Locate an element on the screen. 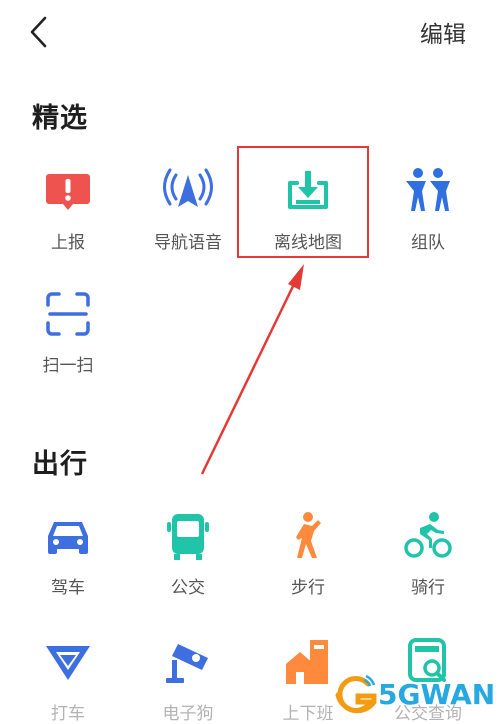  taxi-icon is located at coordinates (68, 663).